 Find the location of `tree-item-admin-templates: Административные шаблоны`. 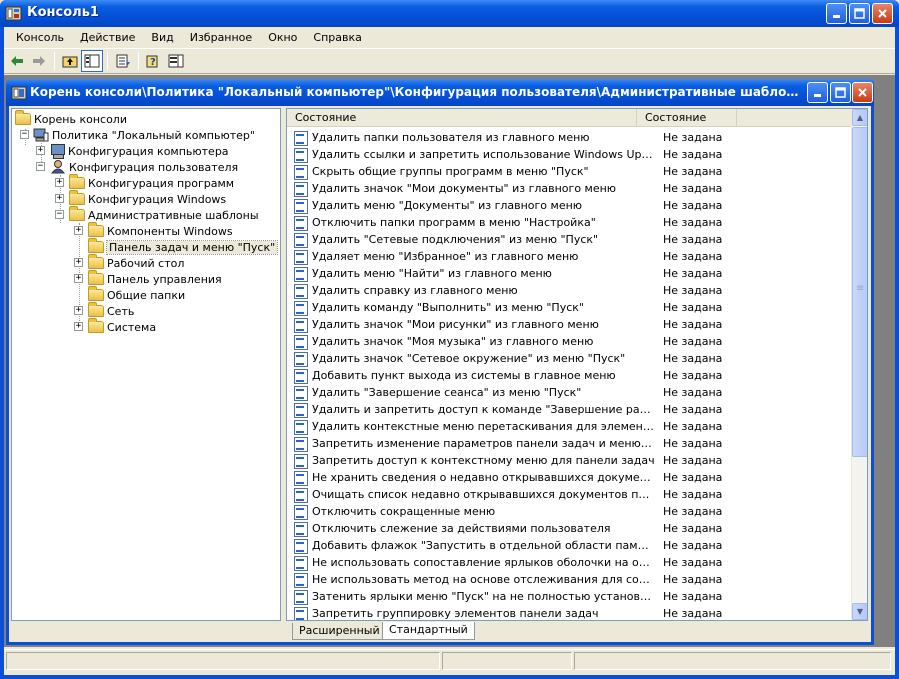

tree-item-admin-templates: Административные шаблоны is located at coordinates (164, 214).